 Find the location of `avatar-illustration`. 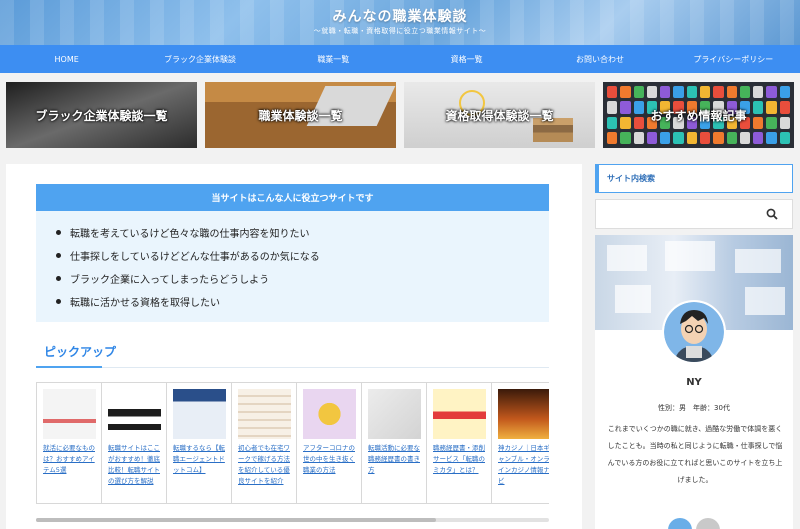

avatar-illustration is located at coordinates (694, 332).